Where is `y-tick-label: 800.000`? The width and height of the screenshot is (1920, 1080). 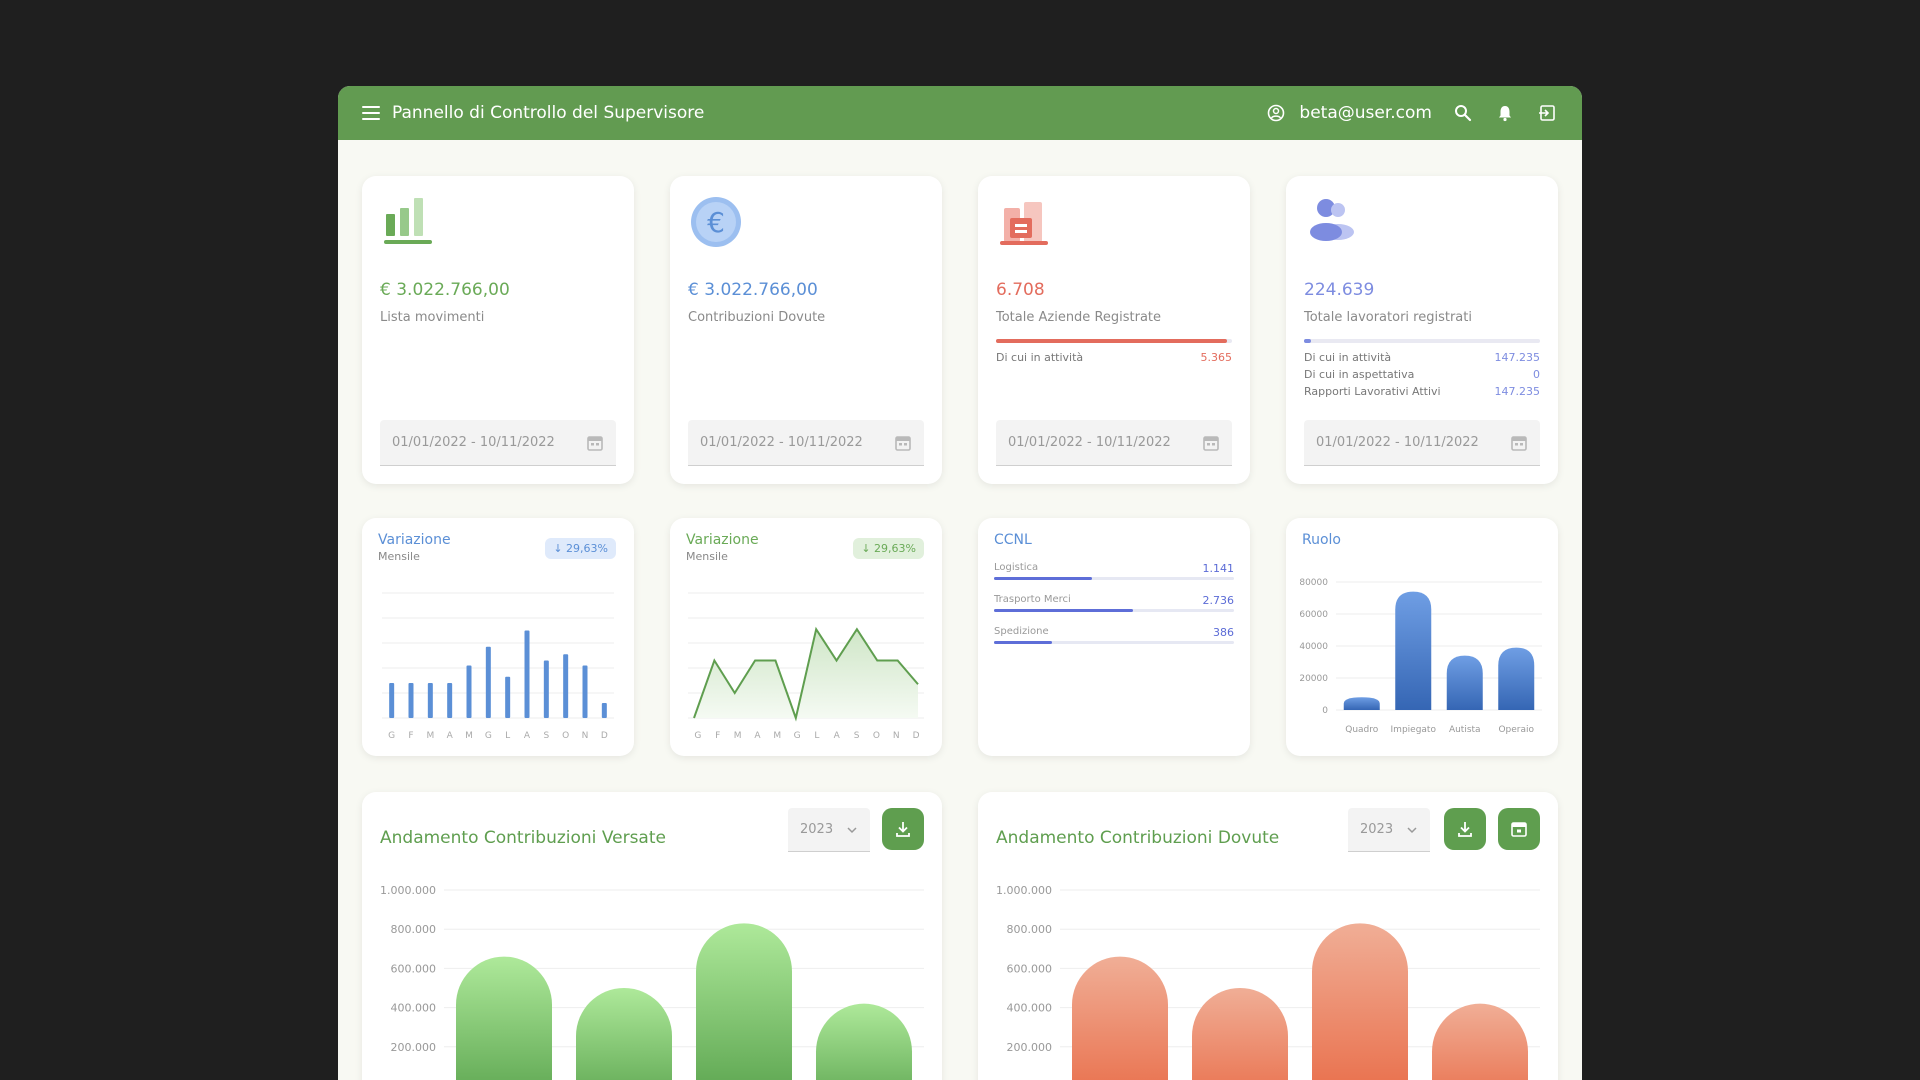 y-tick-label: 800.000 is located at coordinates (414, 929).